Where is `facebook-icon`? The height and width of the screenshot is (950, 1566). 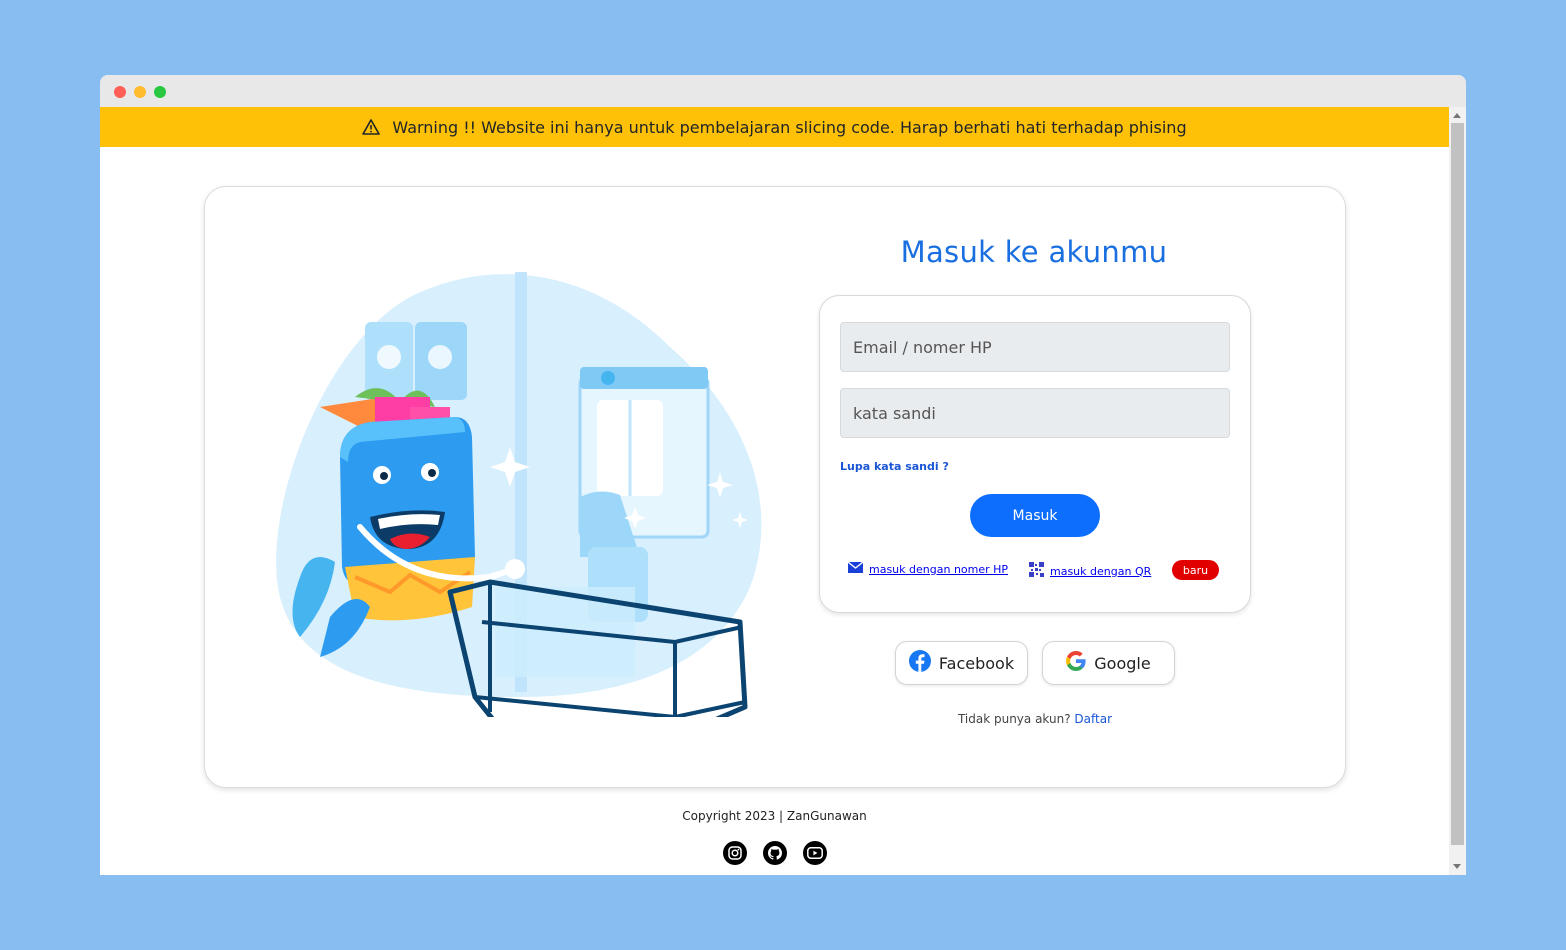 facebook-icon is located at coordinates (923, 663).